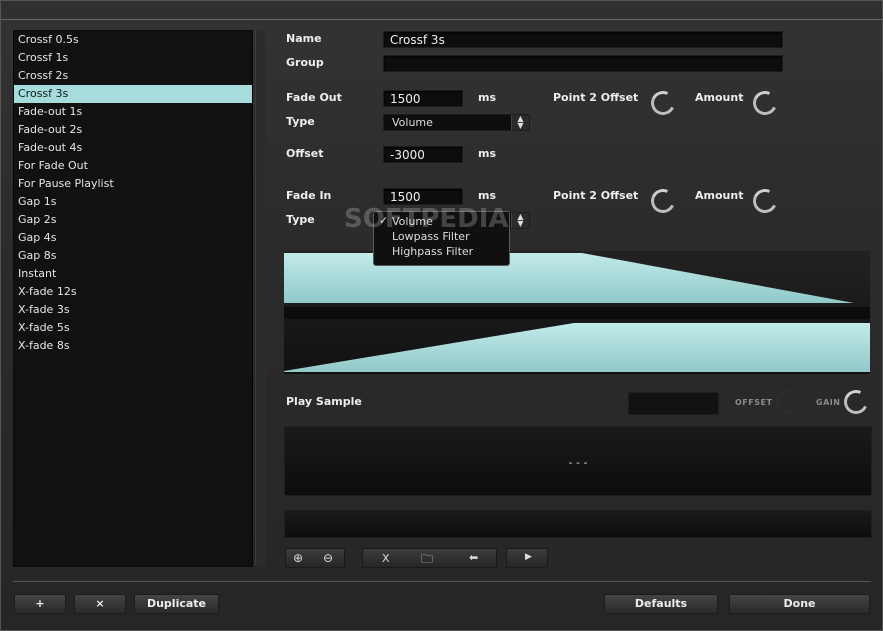 This screenshot has height=631, width=883. What do you see at coordinates (260, 297) in the screenshot?
I see `list-splitter` at bounding box center [260, 297].